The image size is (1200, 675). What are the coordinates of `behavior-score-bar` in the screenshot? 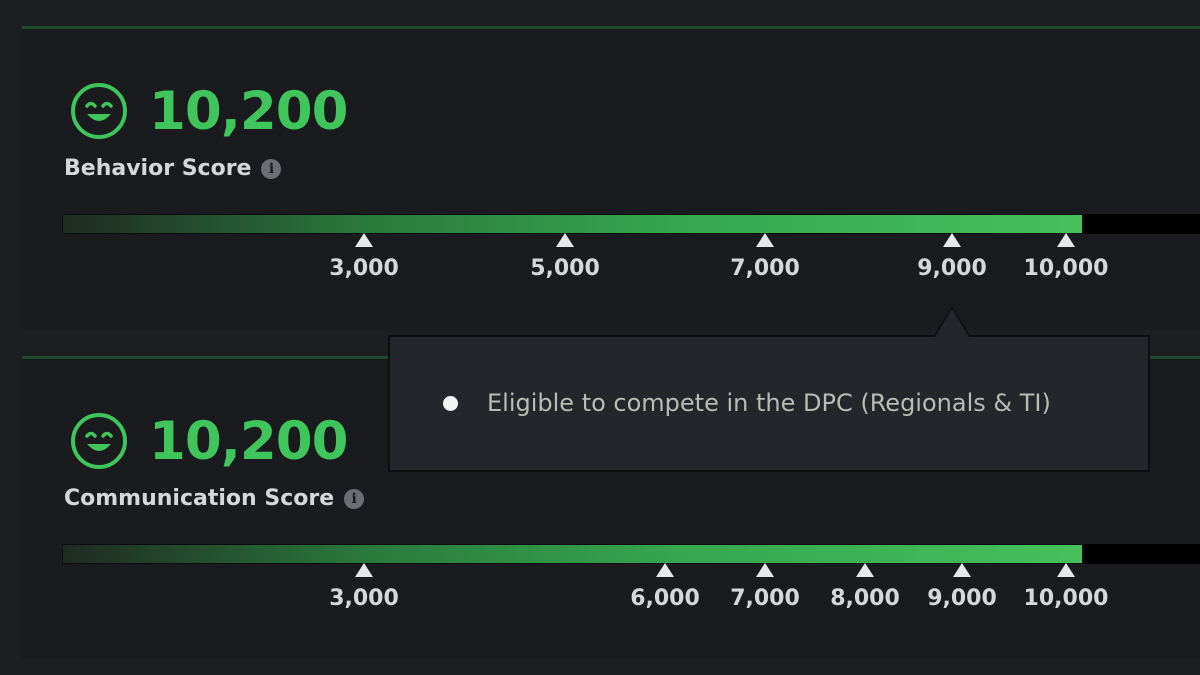 It's located at (631, 224).